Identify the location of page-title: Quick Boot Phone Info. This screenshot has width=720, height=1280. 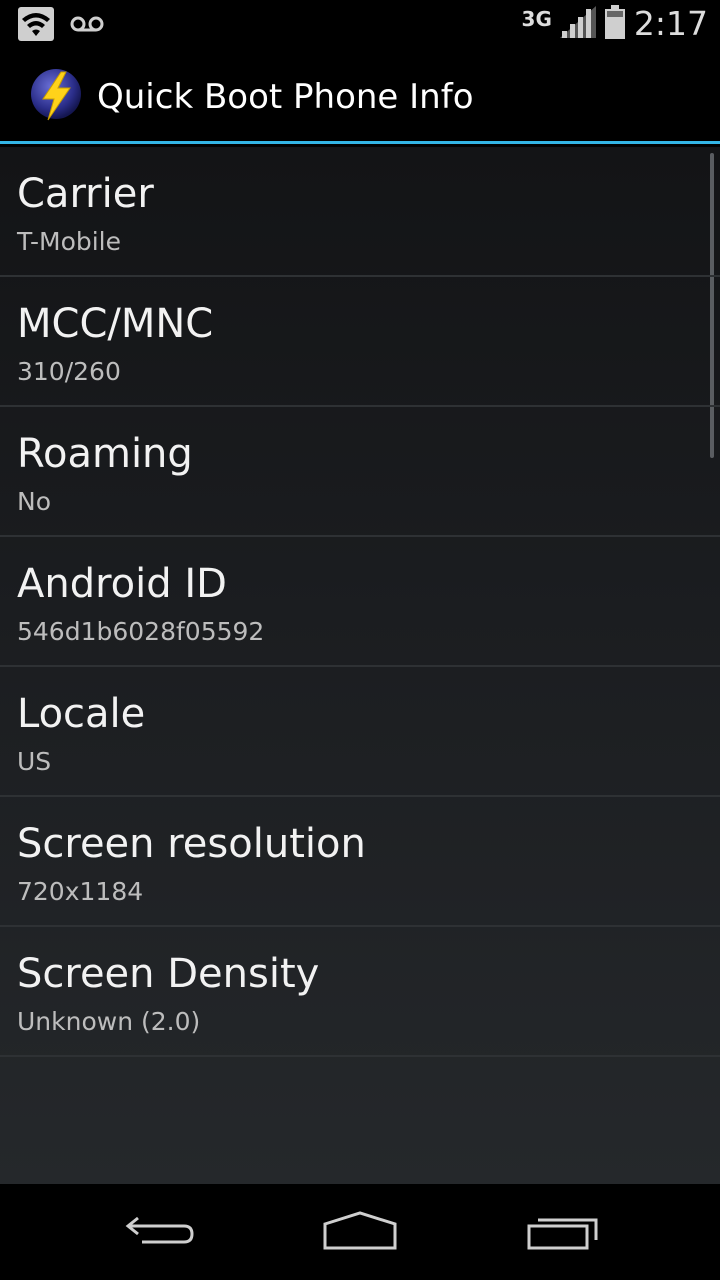
(285, 97).